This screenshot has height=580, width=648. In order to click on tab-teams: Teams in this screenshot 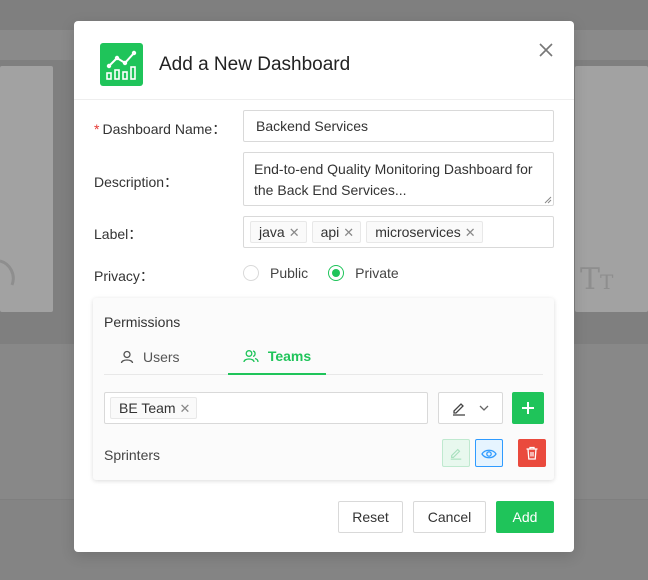, I will do `click(277, 356)`.